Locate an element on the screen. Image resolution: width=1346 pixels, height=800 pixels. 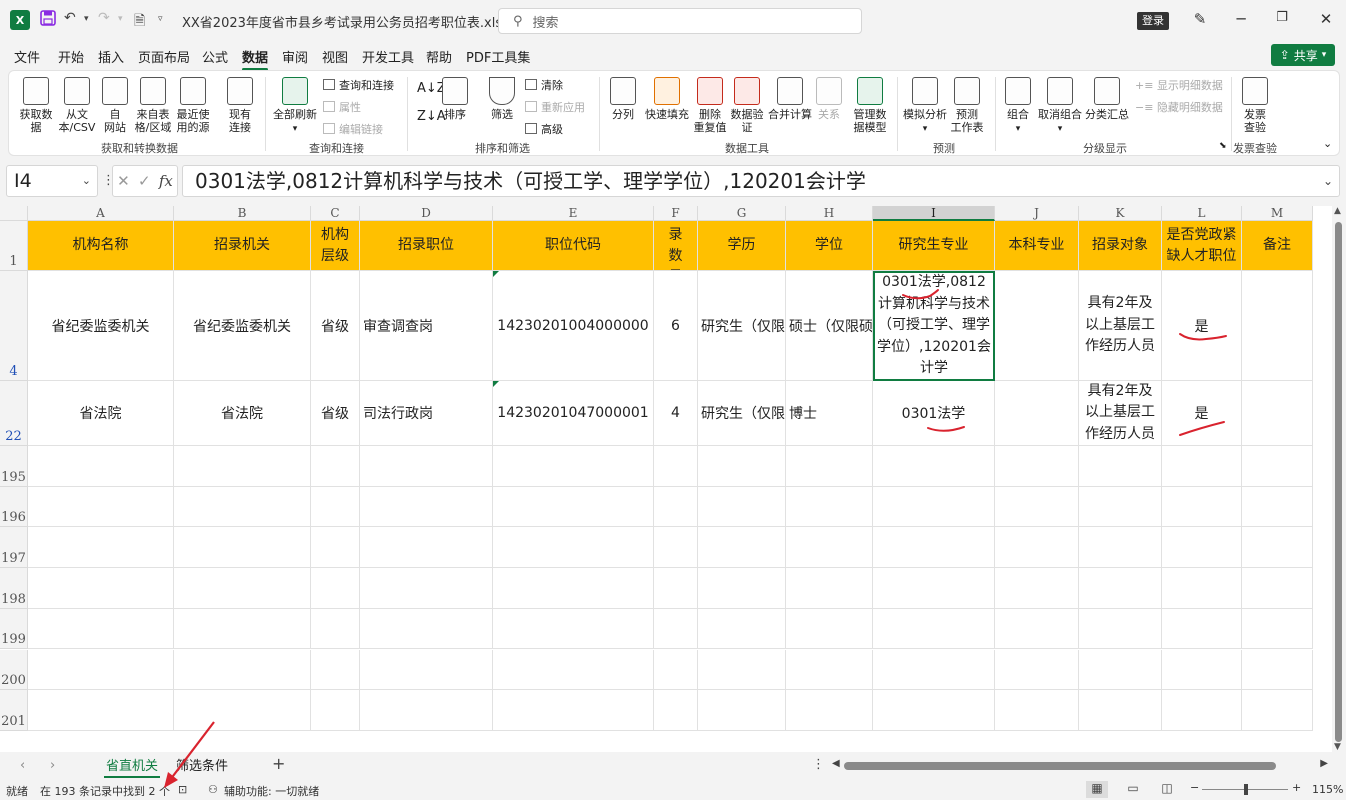
normal-view-icon: ▦ is located at coordinates (1097, 789).